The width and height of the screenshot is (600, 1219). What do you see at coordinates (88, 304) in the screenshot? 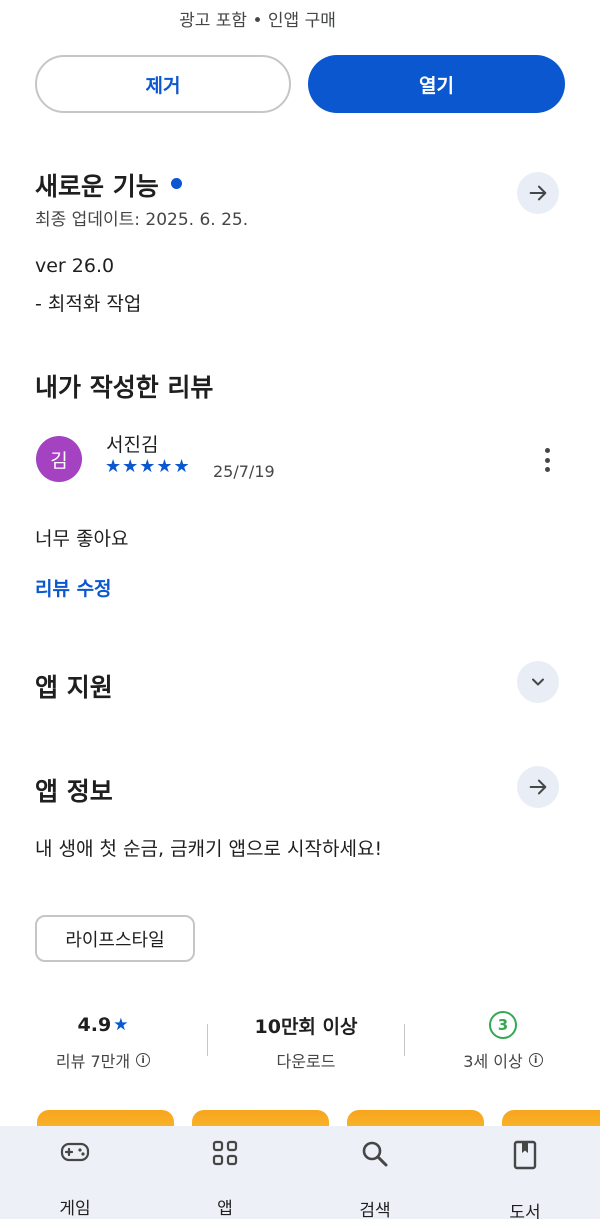
I see `release-notes-text: - 최적화 작업` at bounding box center [88, 304].